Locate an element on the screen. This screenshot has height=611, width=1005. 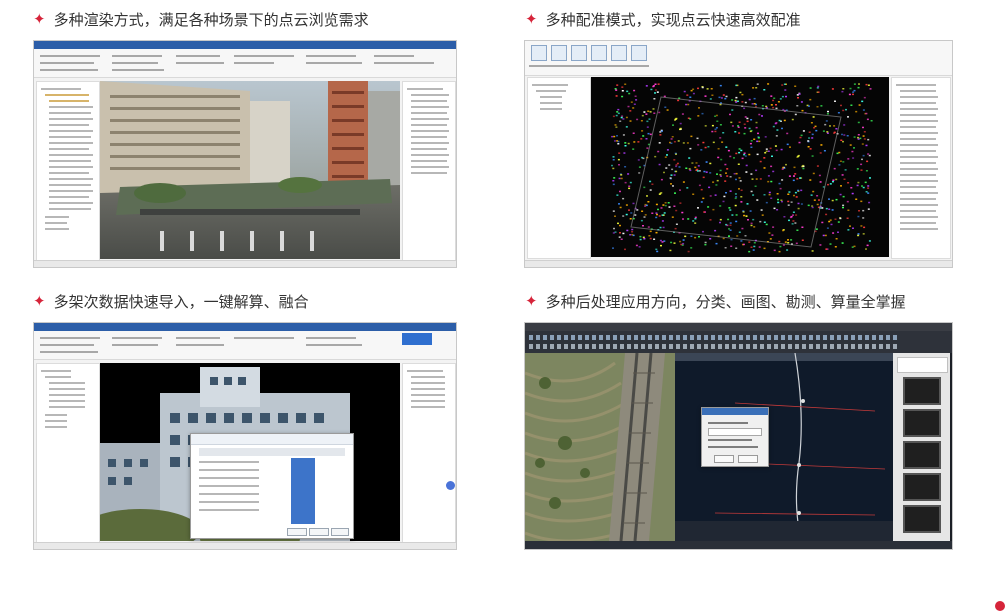
parameter-dialog is located at coordinates (735, 437).